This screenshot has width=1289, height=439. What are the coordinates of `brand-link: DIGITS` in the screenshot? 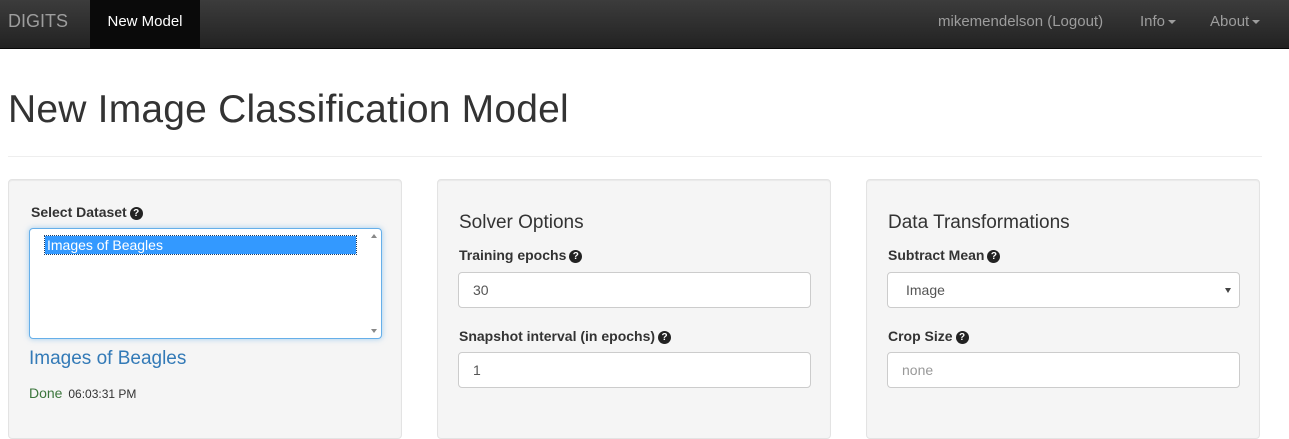 It's located at (38, 24).